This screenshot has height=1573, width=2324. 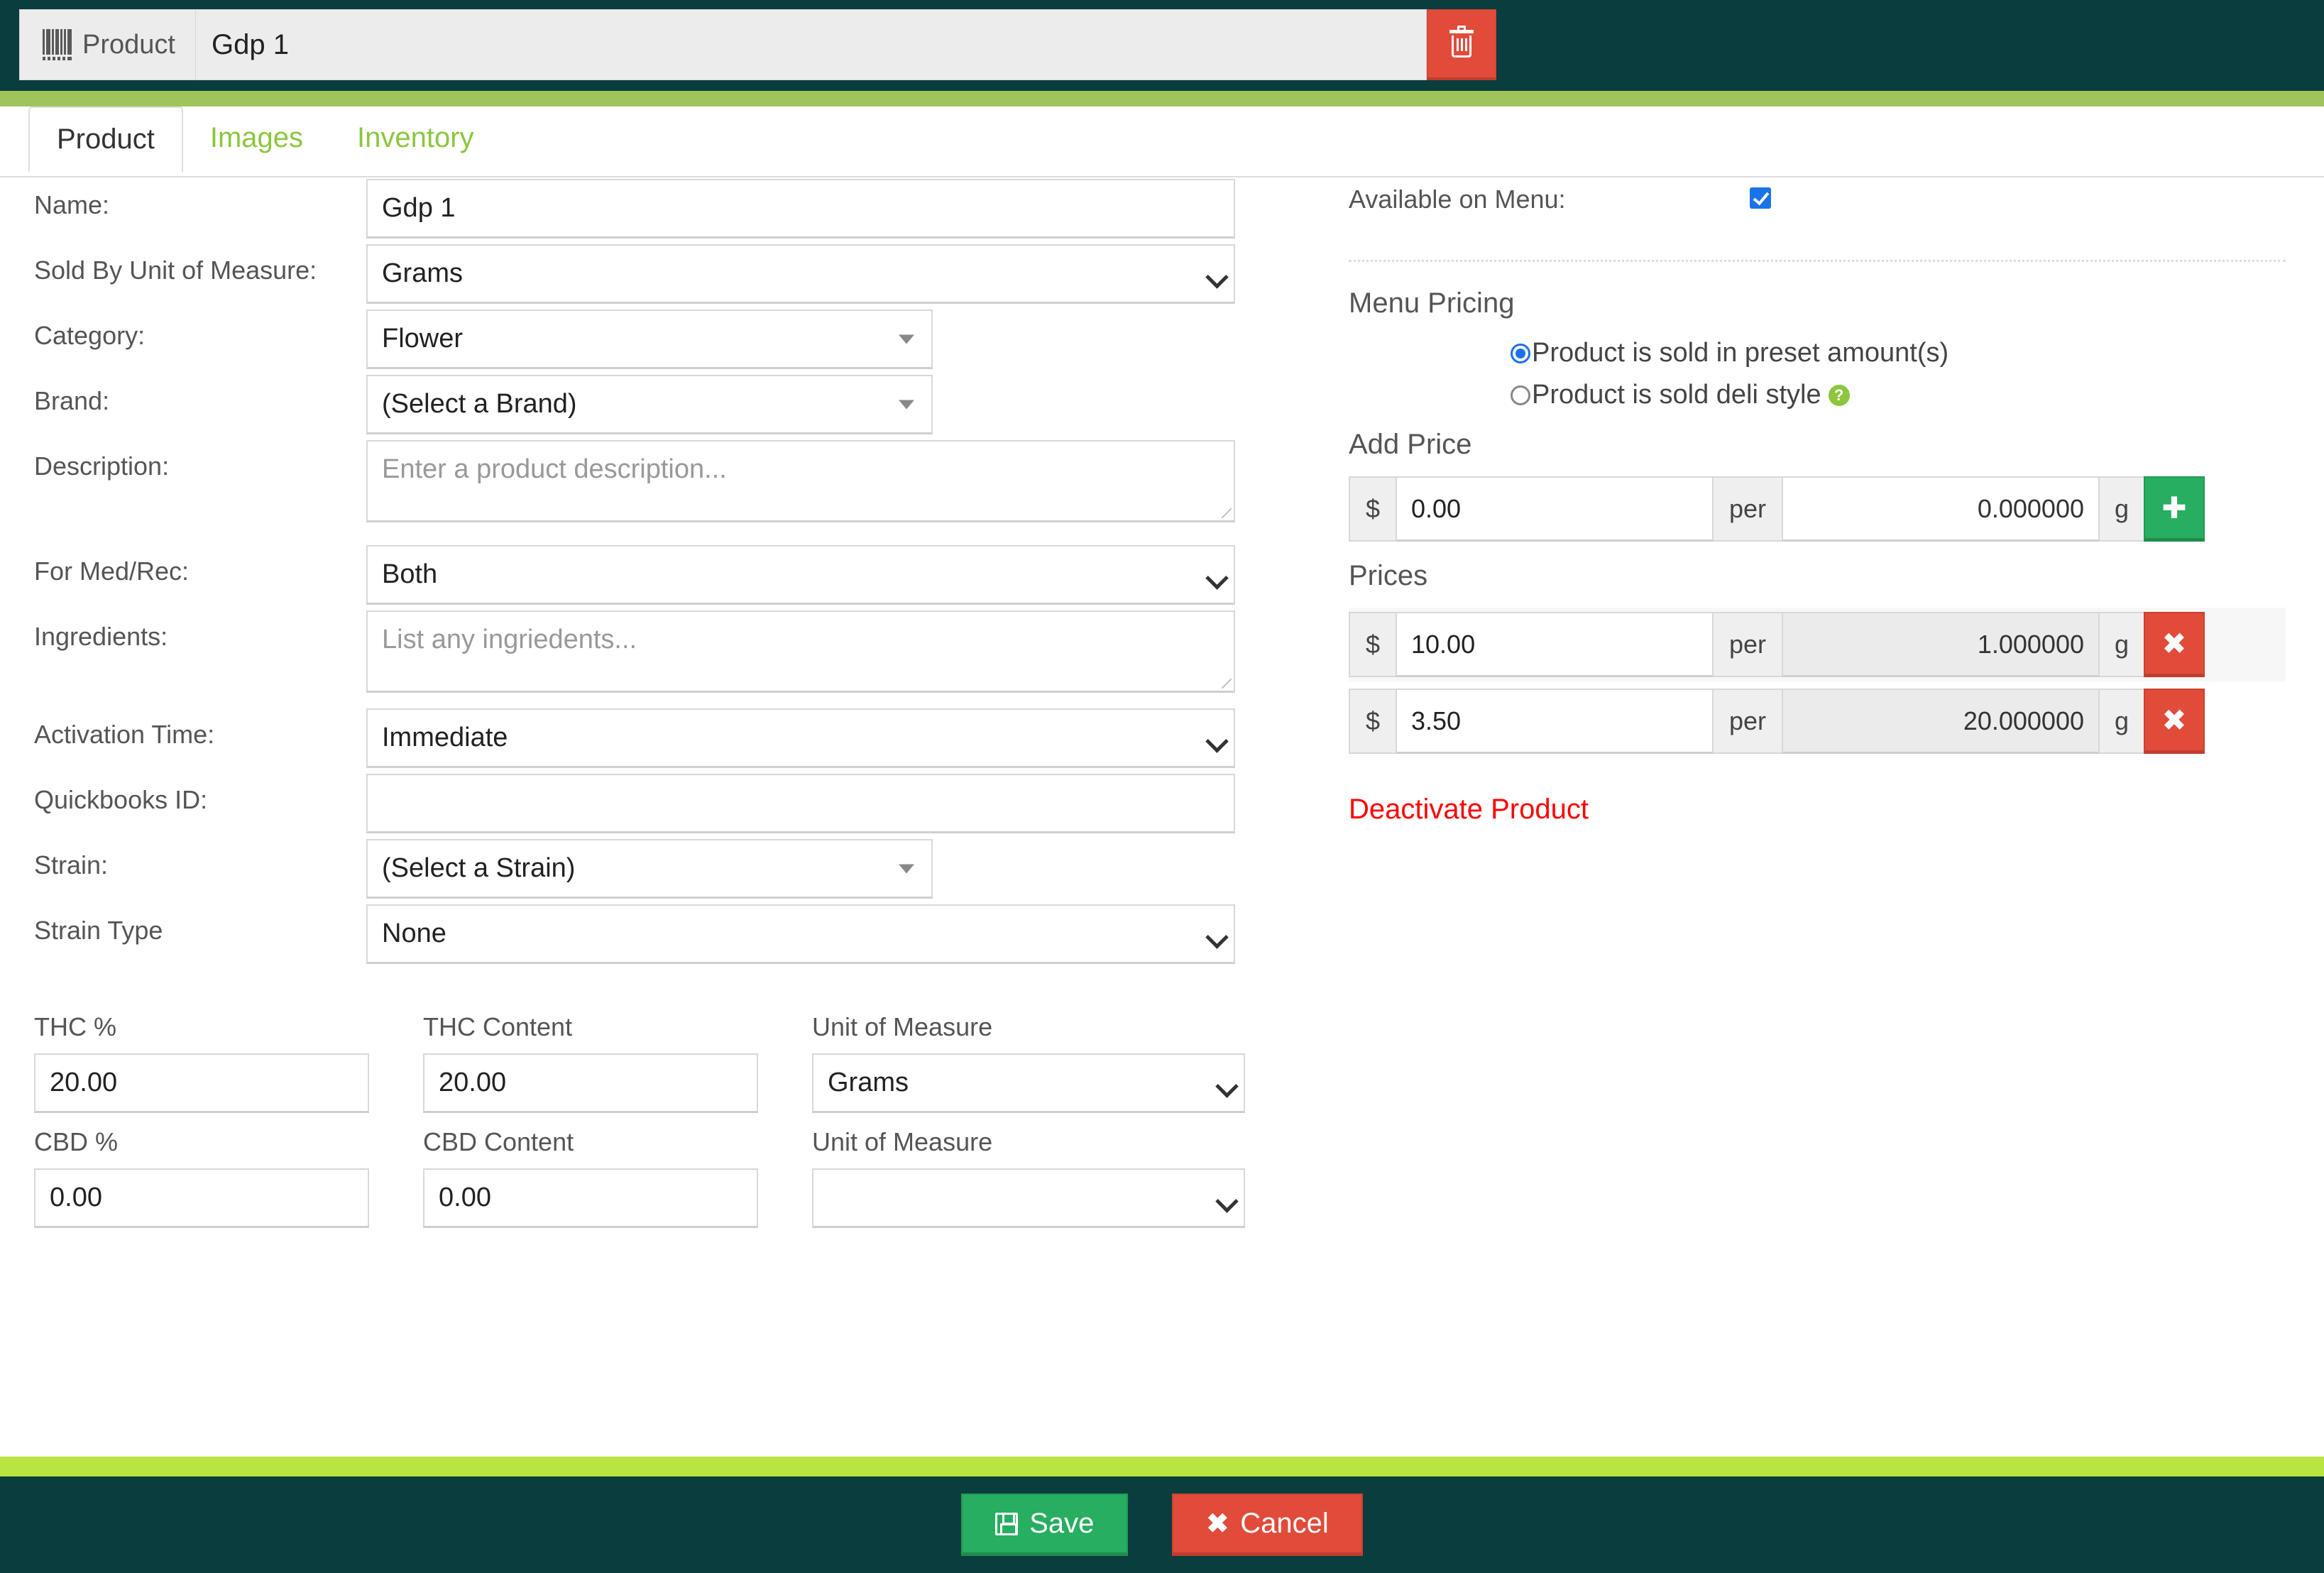 I want to click on cbd-label-row: CBD % CBD Content Unit of Measure, so click(x=652, y=1142).